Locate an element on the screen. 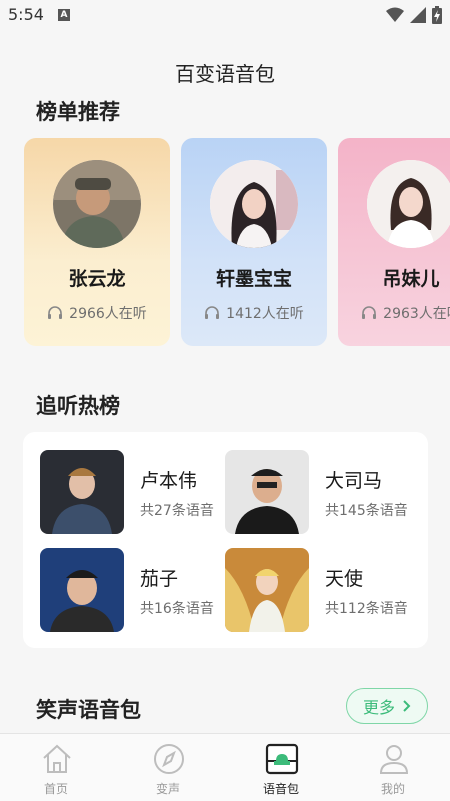 The image size is (450, 801). tab-label: 语音包 is located at coordinates (280, 789).